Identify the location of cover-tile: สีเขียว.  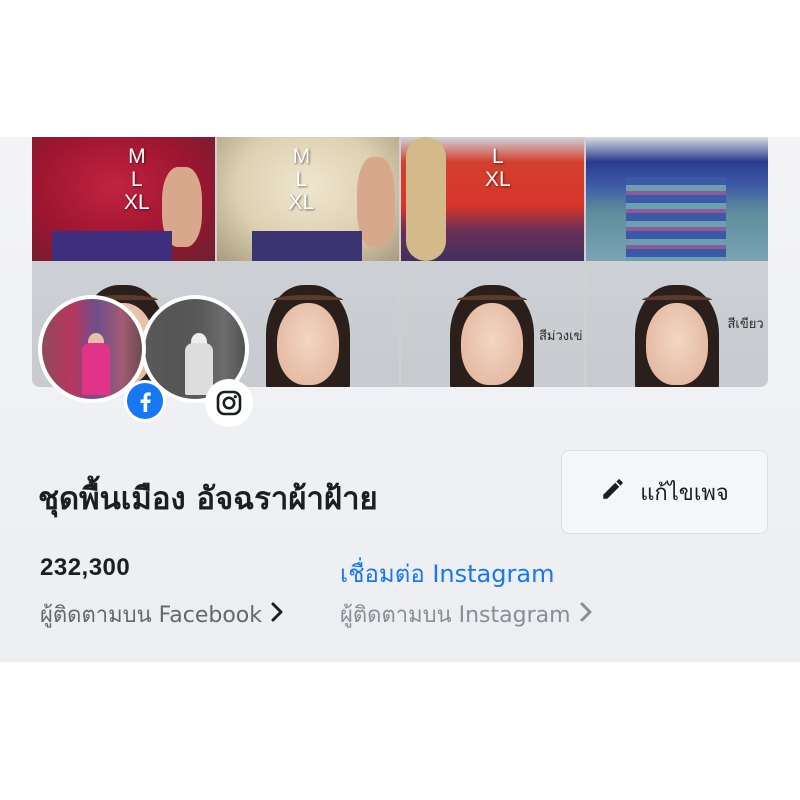
(676, 325).